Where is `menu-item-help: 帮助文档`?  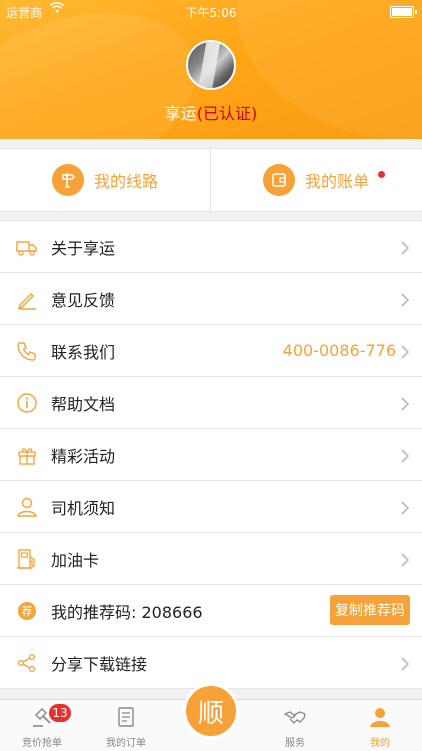 menu-item-help: 帮助文档 is located at coordinates (211, 403).